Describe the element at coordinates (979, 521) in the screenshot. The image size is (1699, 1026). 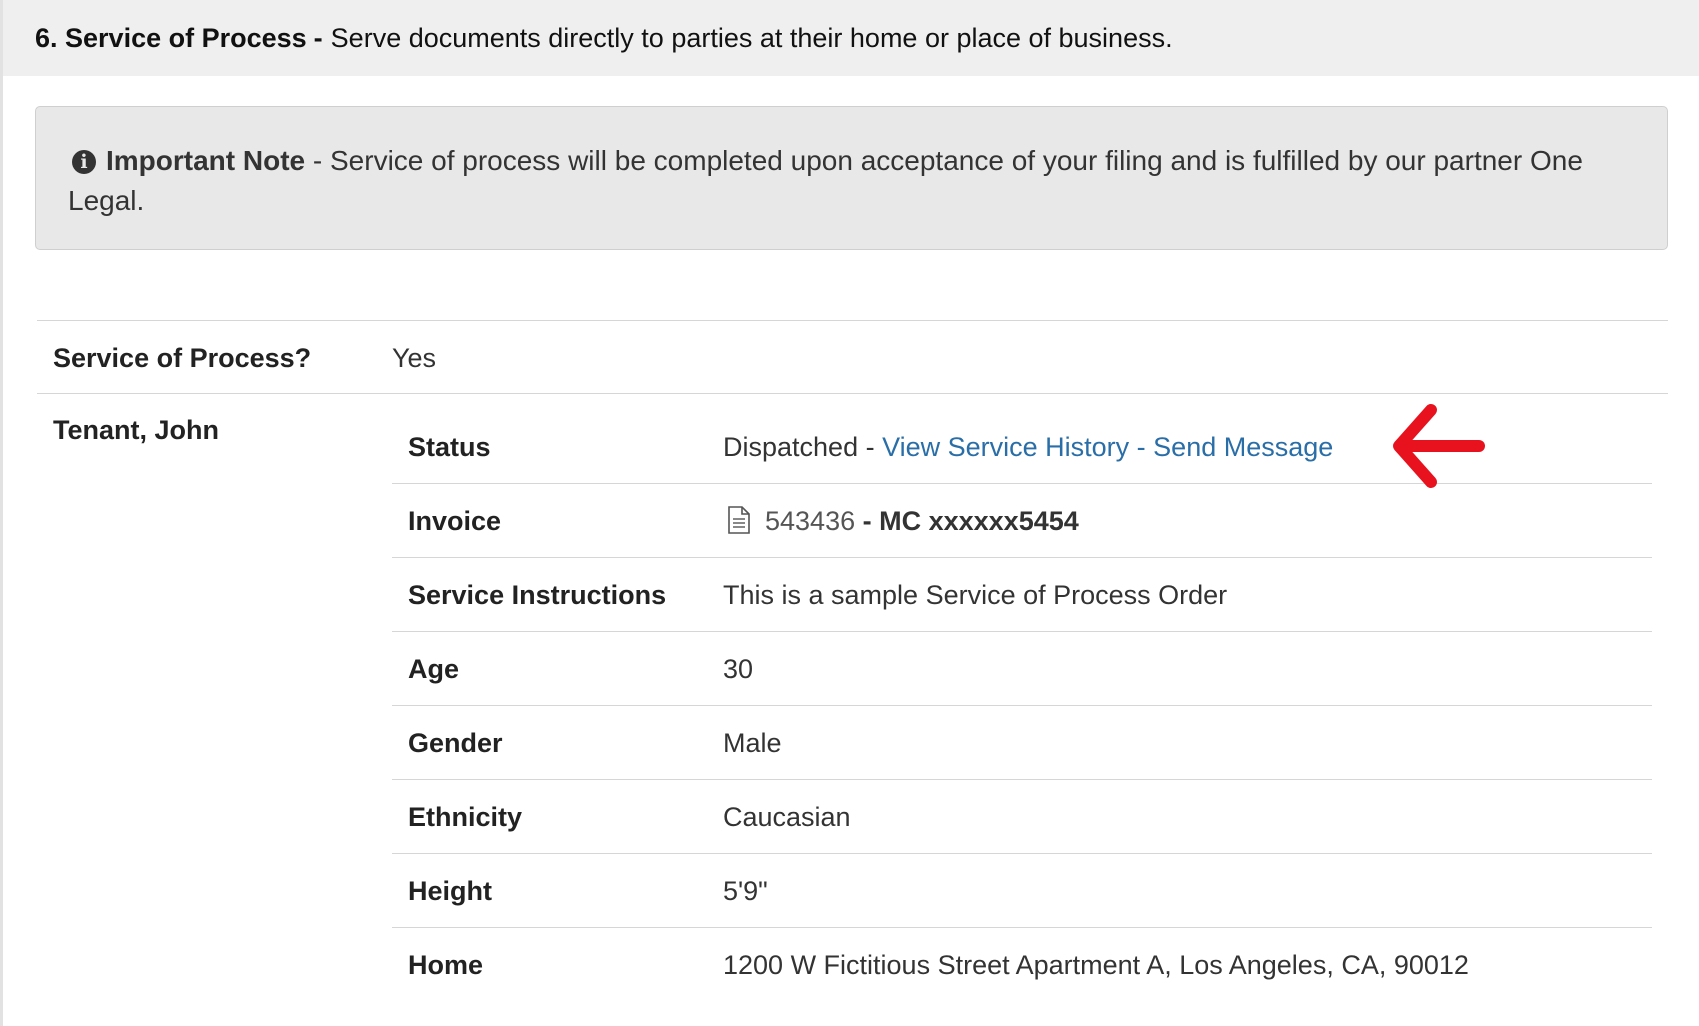
I see `payment-method: MC xxxxxx5454` at that location.